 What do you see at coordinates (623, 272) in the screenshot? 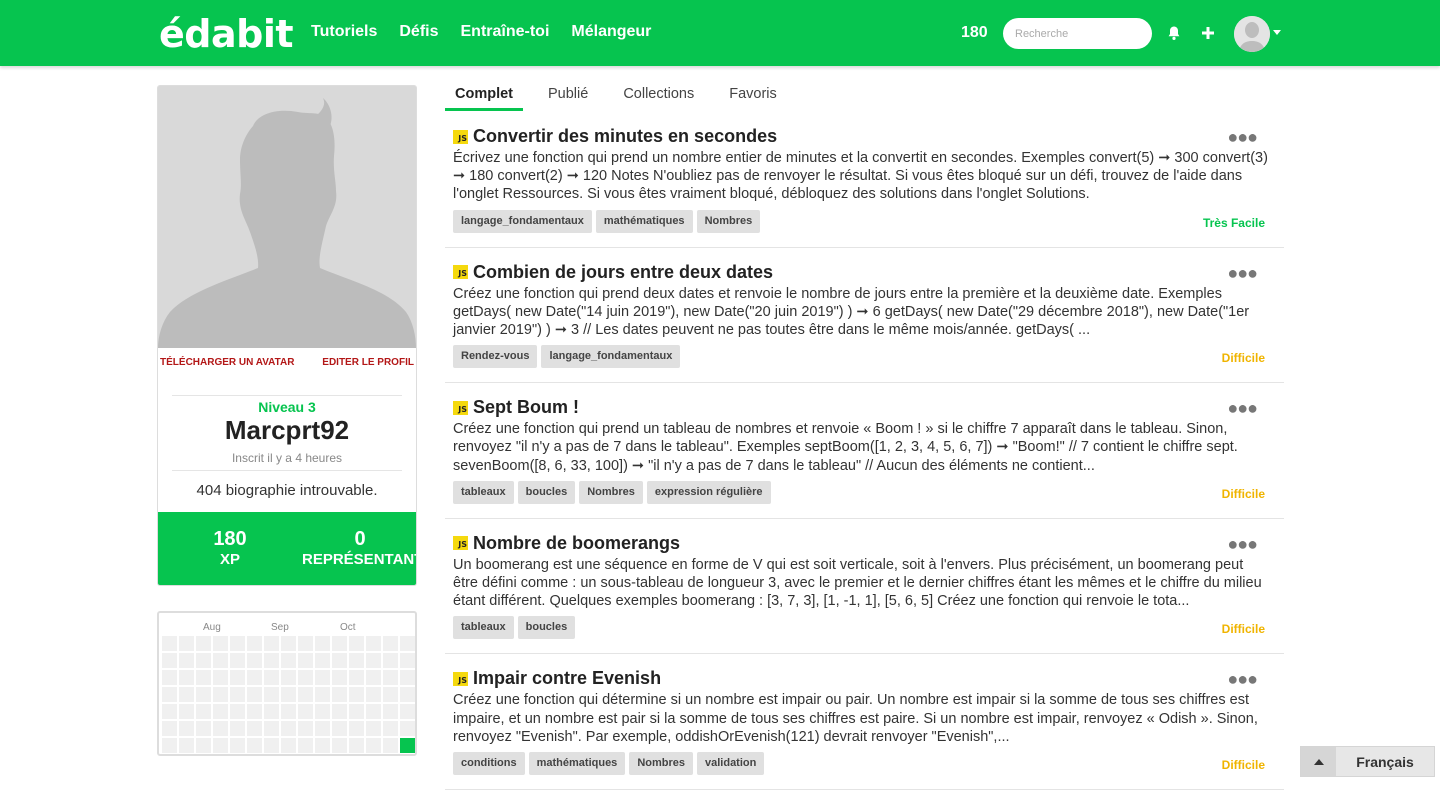
I see `challenge-title: Combien de jours entre deux dates` at bounding box center [623, 272].